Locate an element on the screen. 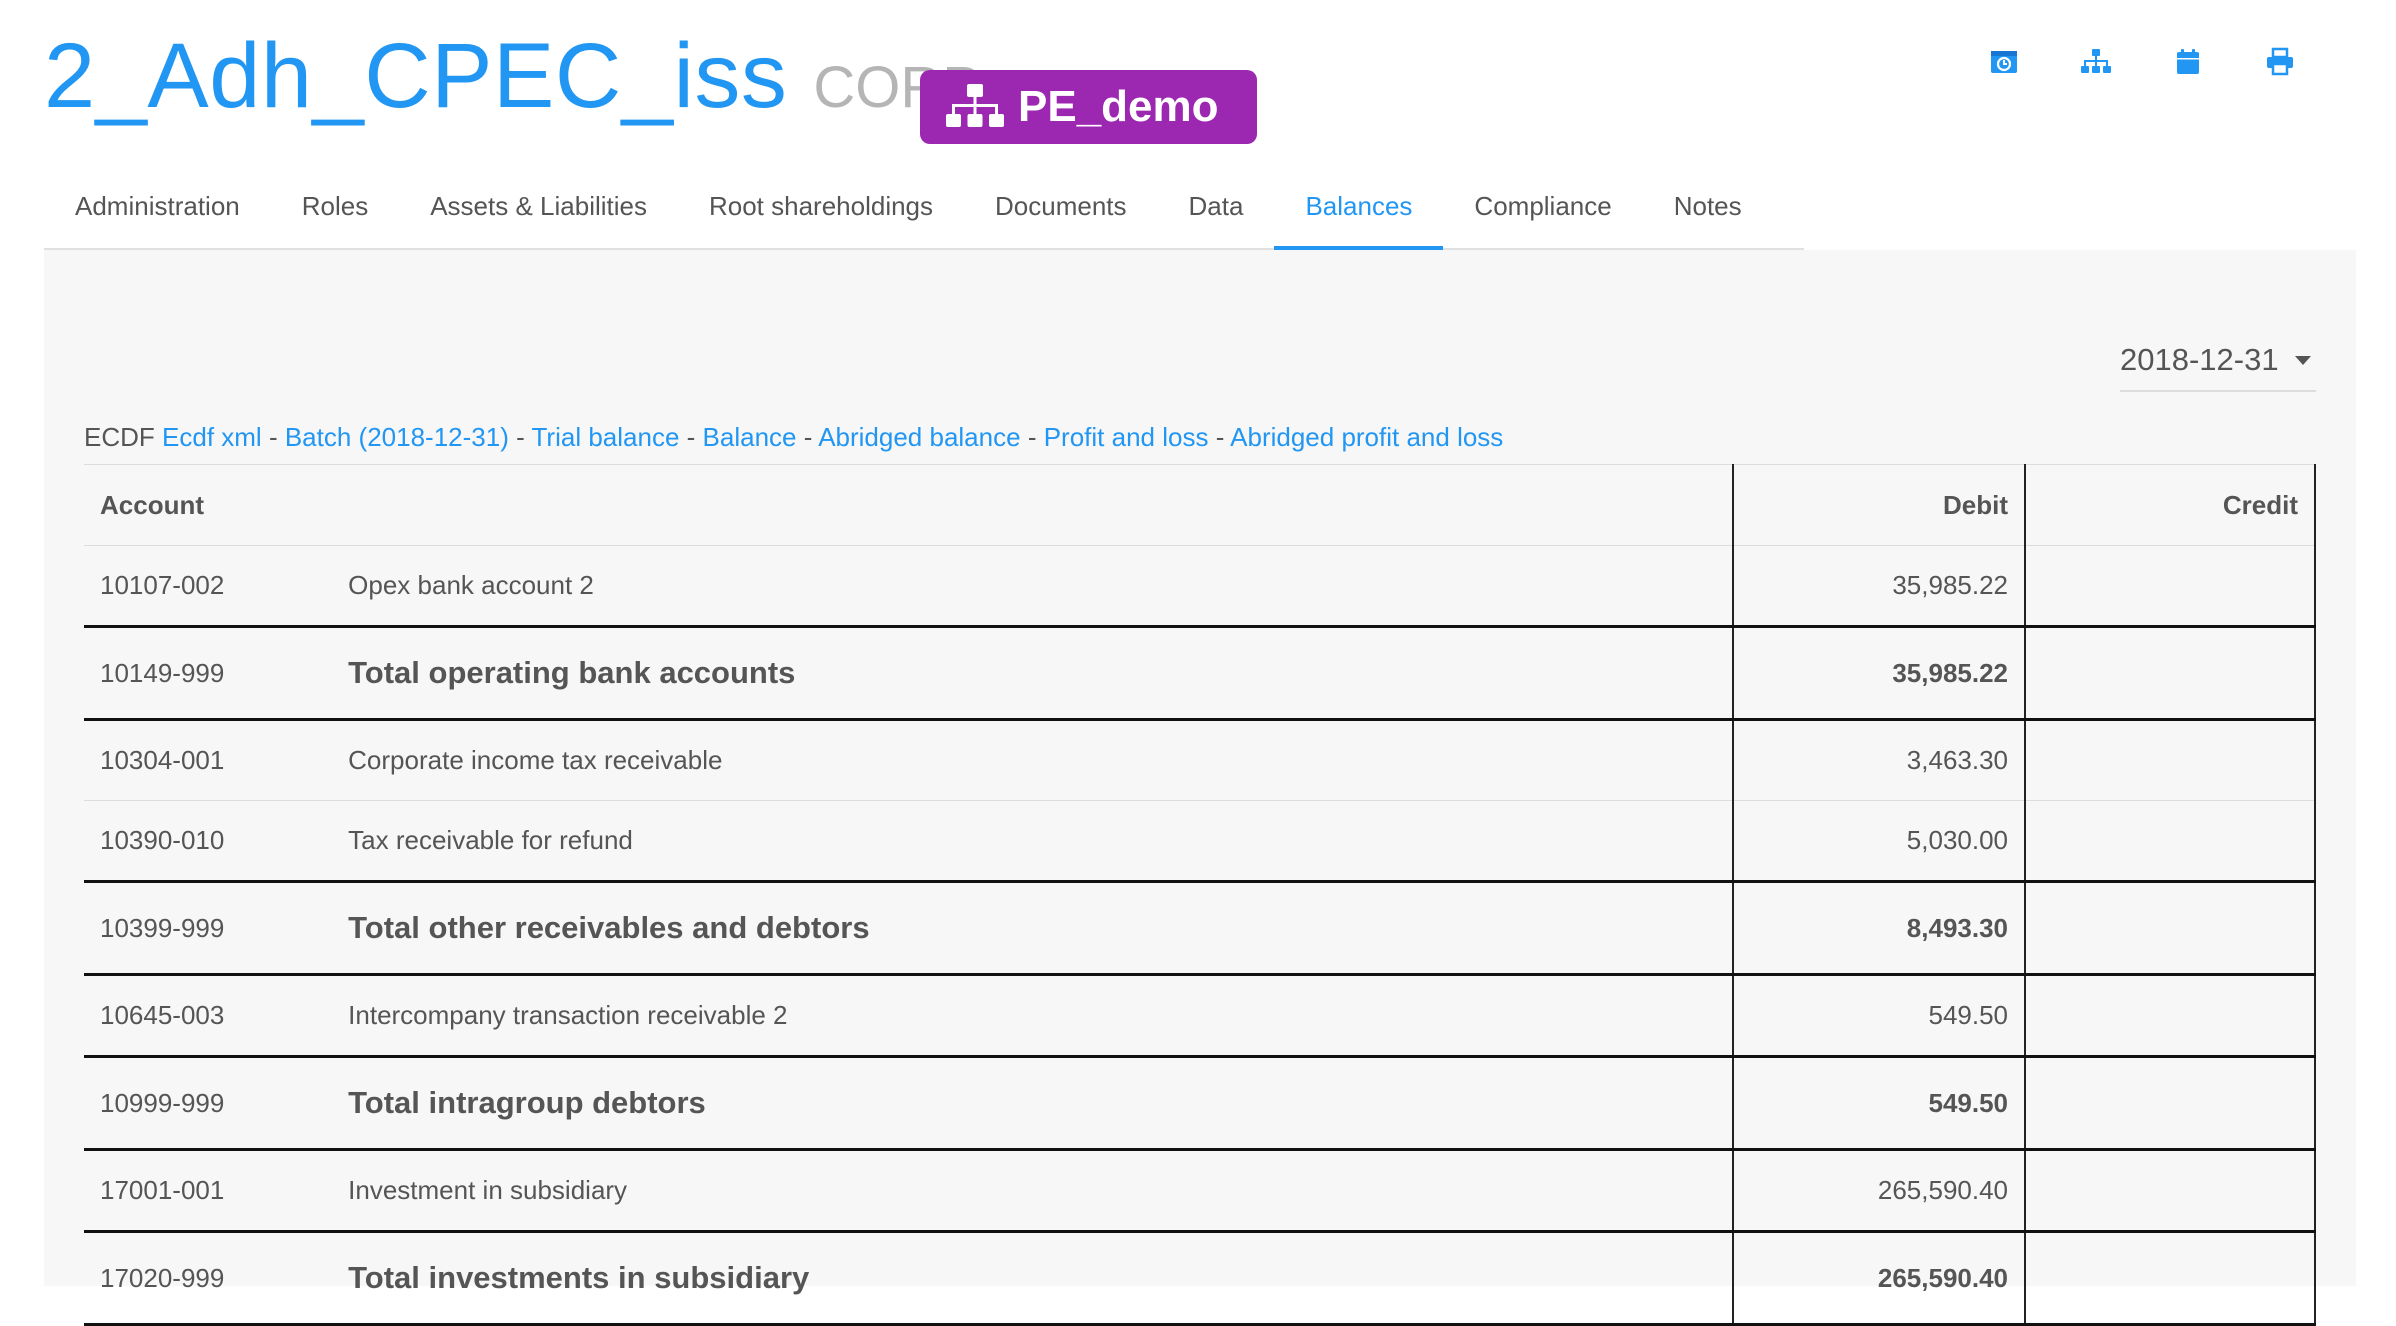 The height and width of the screenshot is (1326, 2396). tab-administration: Administration is located at coordinates (157, 209).